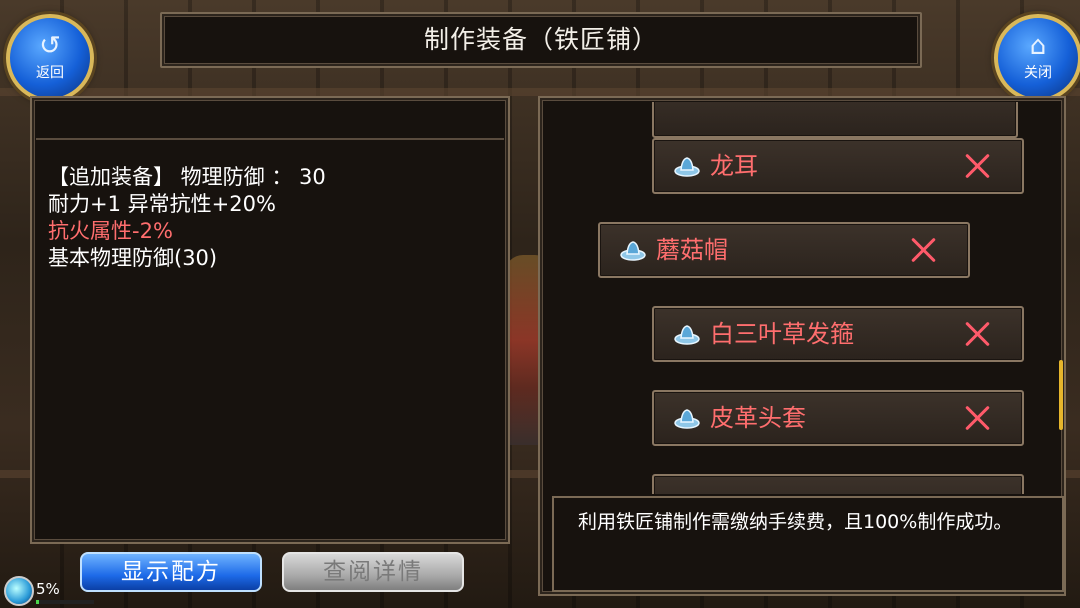 This screenshot has height=608, width=1080. What do you see at coordinates (1061, 395) in the screenshot?
I see `list-scrollbar` at bounding box center [1061, 395].